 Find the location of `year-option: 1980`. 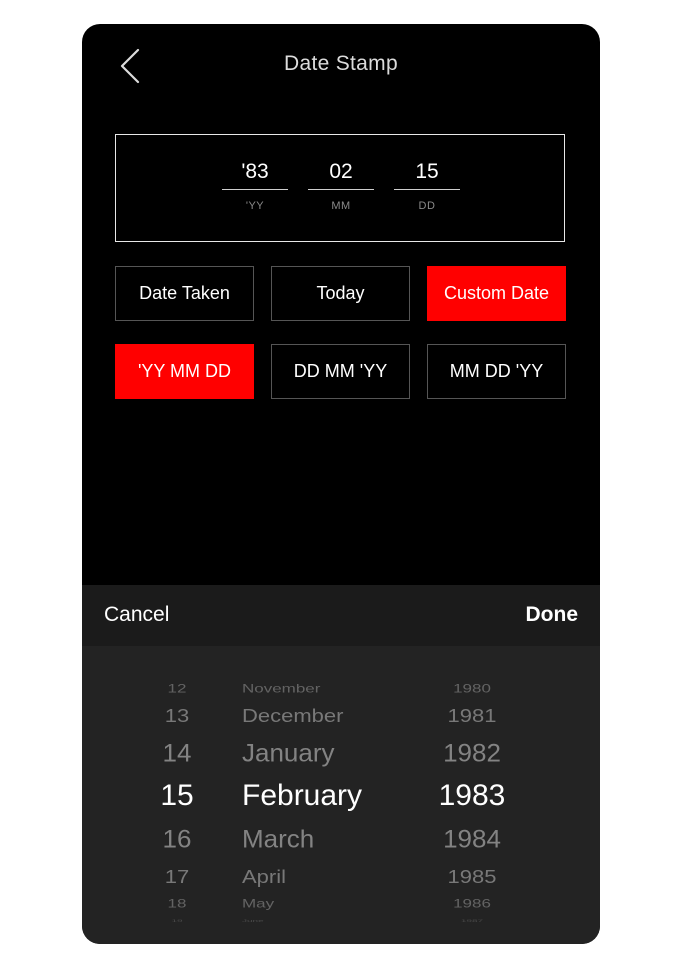

year-option: 1980 is located at coordinates (472, 688).